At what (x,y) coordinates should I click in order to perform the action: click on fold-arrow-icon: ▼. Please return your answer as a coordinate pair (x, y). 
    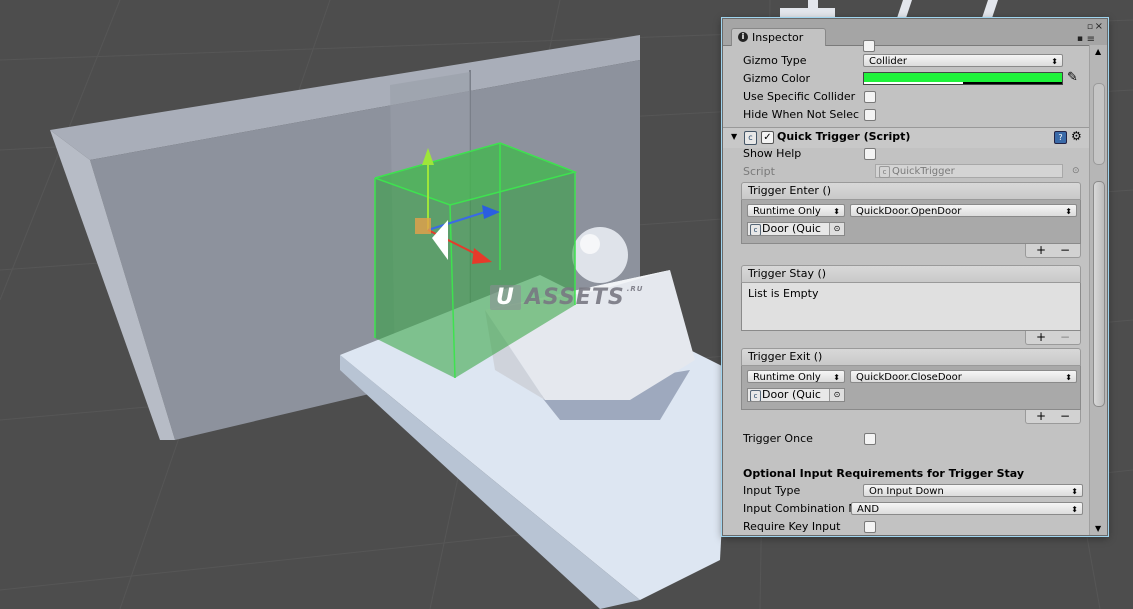
    Looking at the image, I should click on (734, 136).